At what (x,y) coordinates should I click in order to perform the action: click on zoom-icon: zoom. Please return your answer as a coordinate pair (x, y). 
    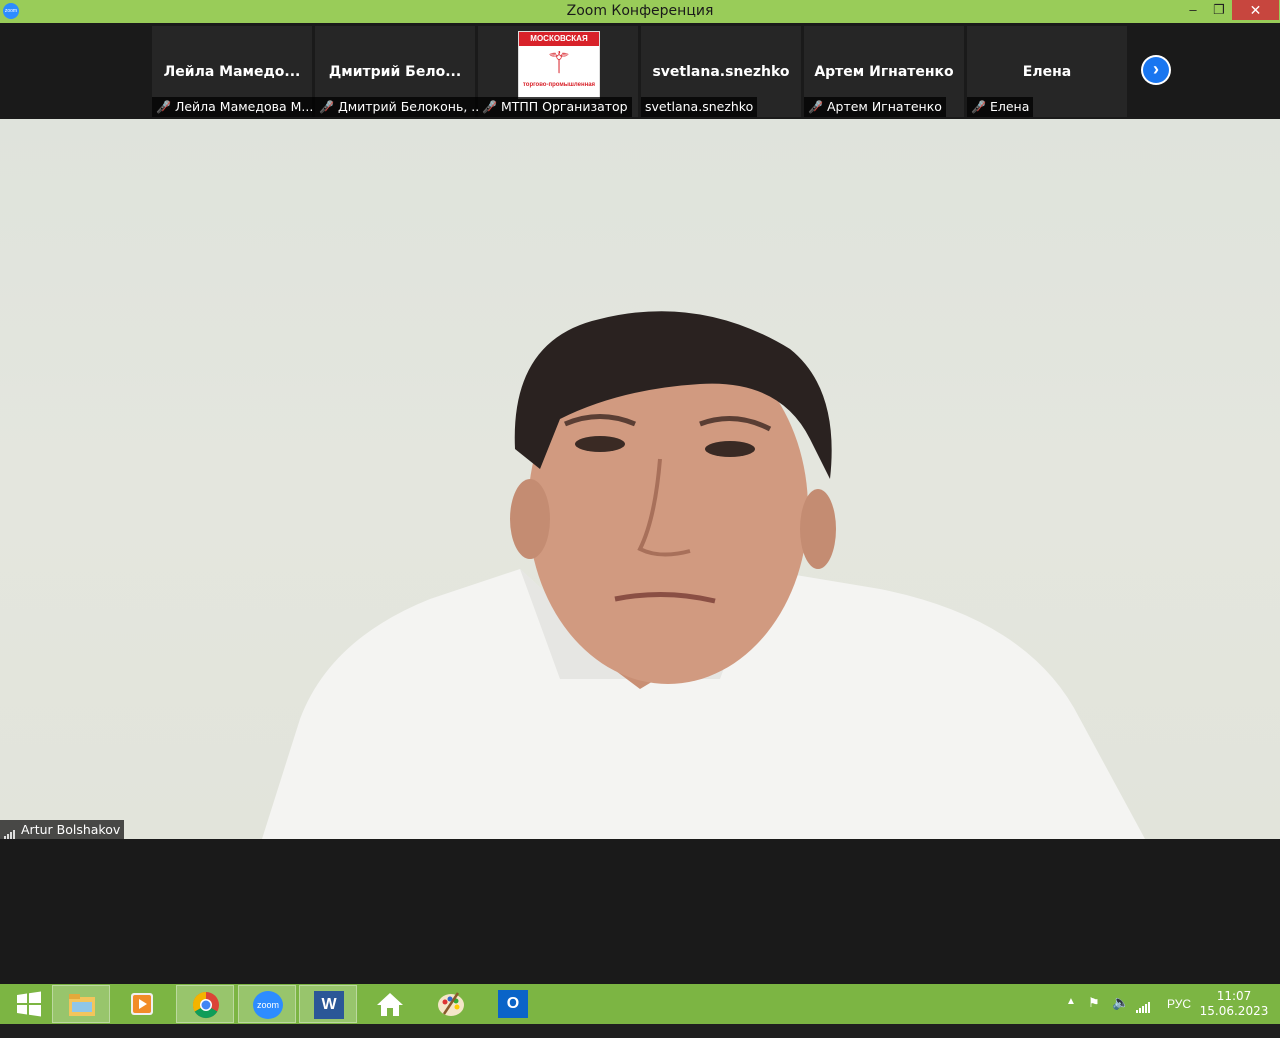
    Looking at the image, I should click on (268, 1005).